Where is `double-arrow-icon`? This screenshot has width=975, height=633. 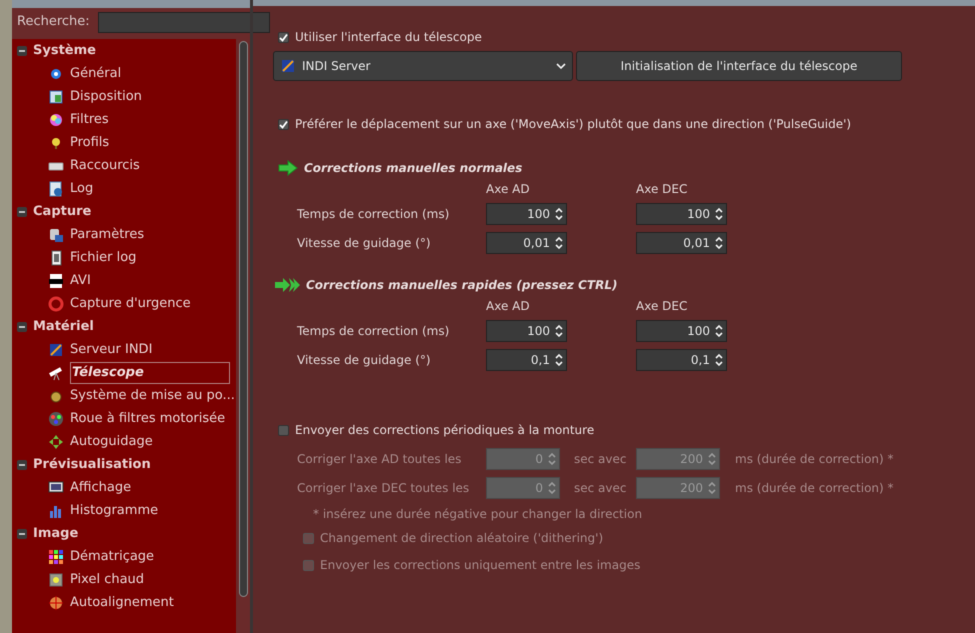
double-arrow-icon is located at coordinates (287, 285).